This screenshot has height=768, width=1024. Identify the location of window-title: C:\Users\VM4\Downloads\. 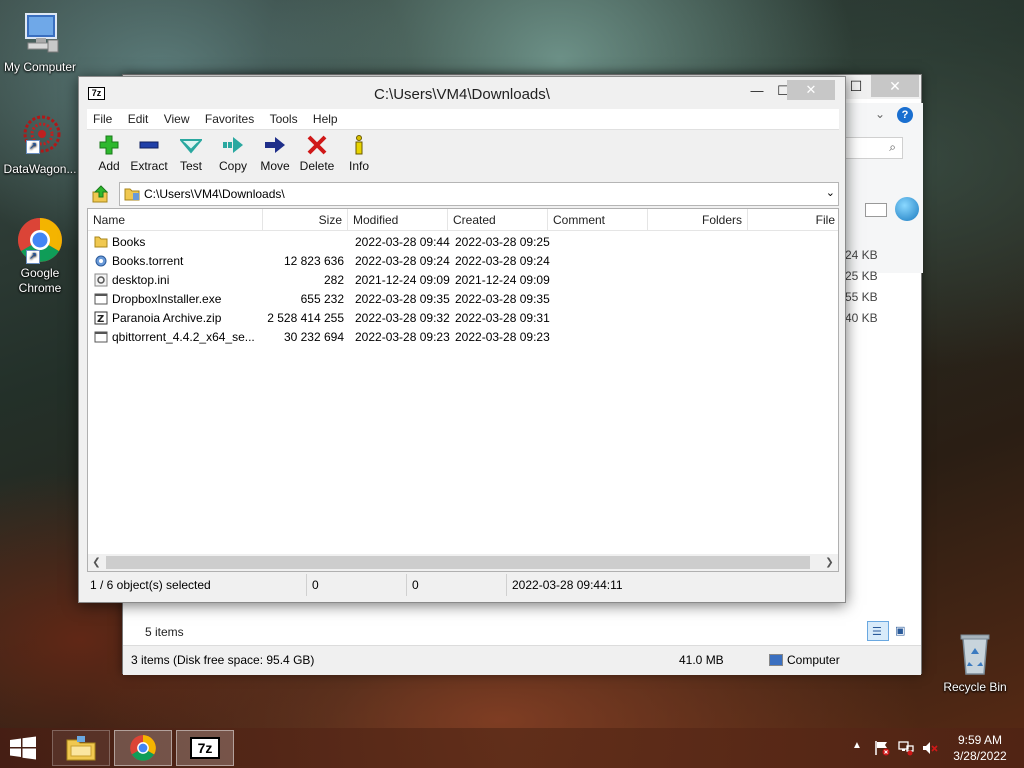
(462, 94).